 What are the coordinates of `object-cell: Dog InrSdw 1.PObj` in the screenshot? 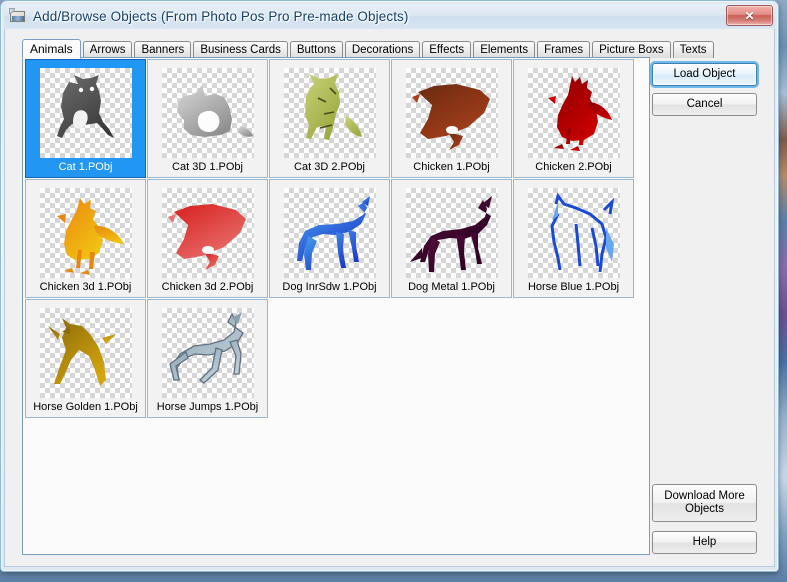 It's located at (329, 238).